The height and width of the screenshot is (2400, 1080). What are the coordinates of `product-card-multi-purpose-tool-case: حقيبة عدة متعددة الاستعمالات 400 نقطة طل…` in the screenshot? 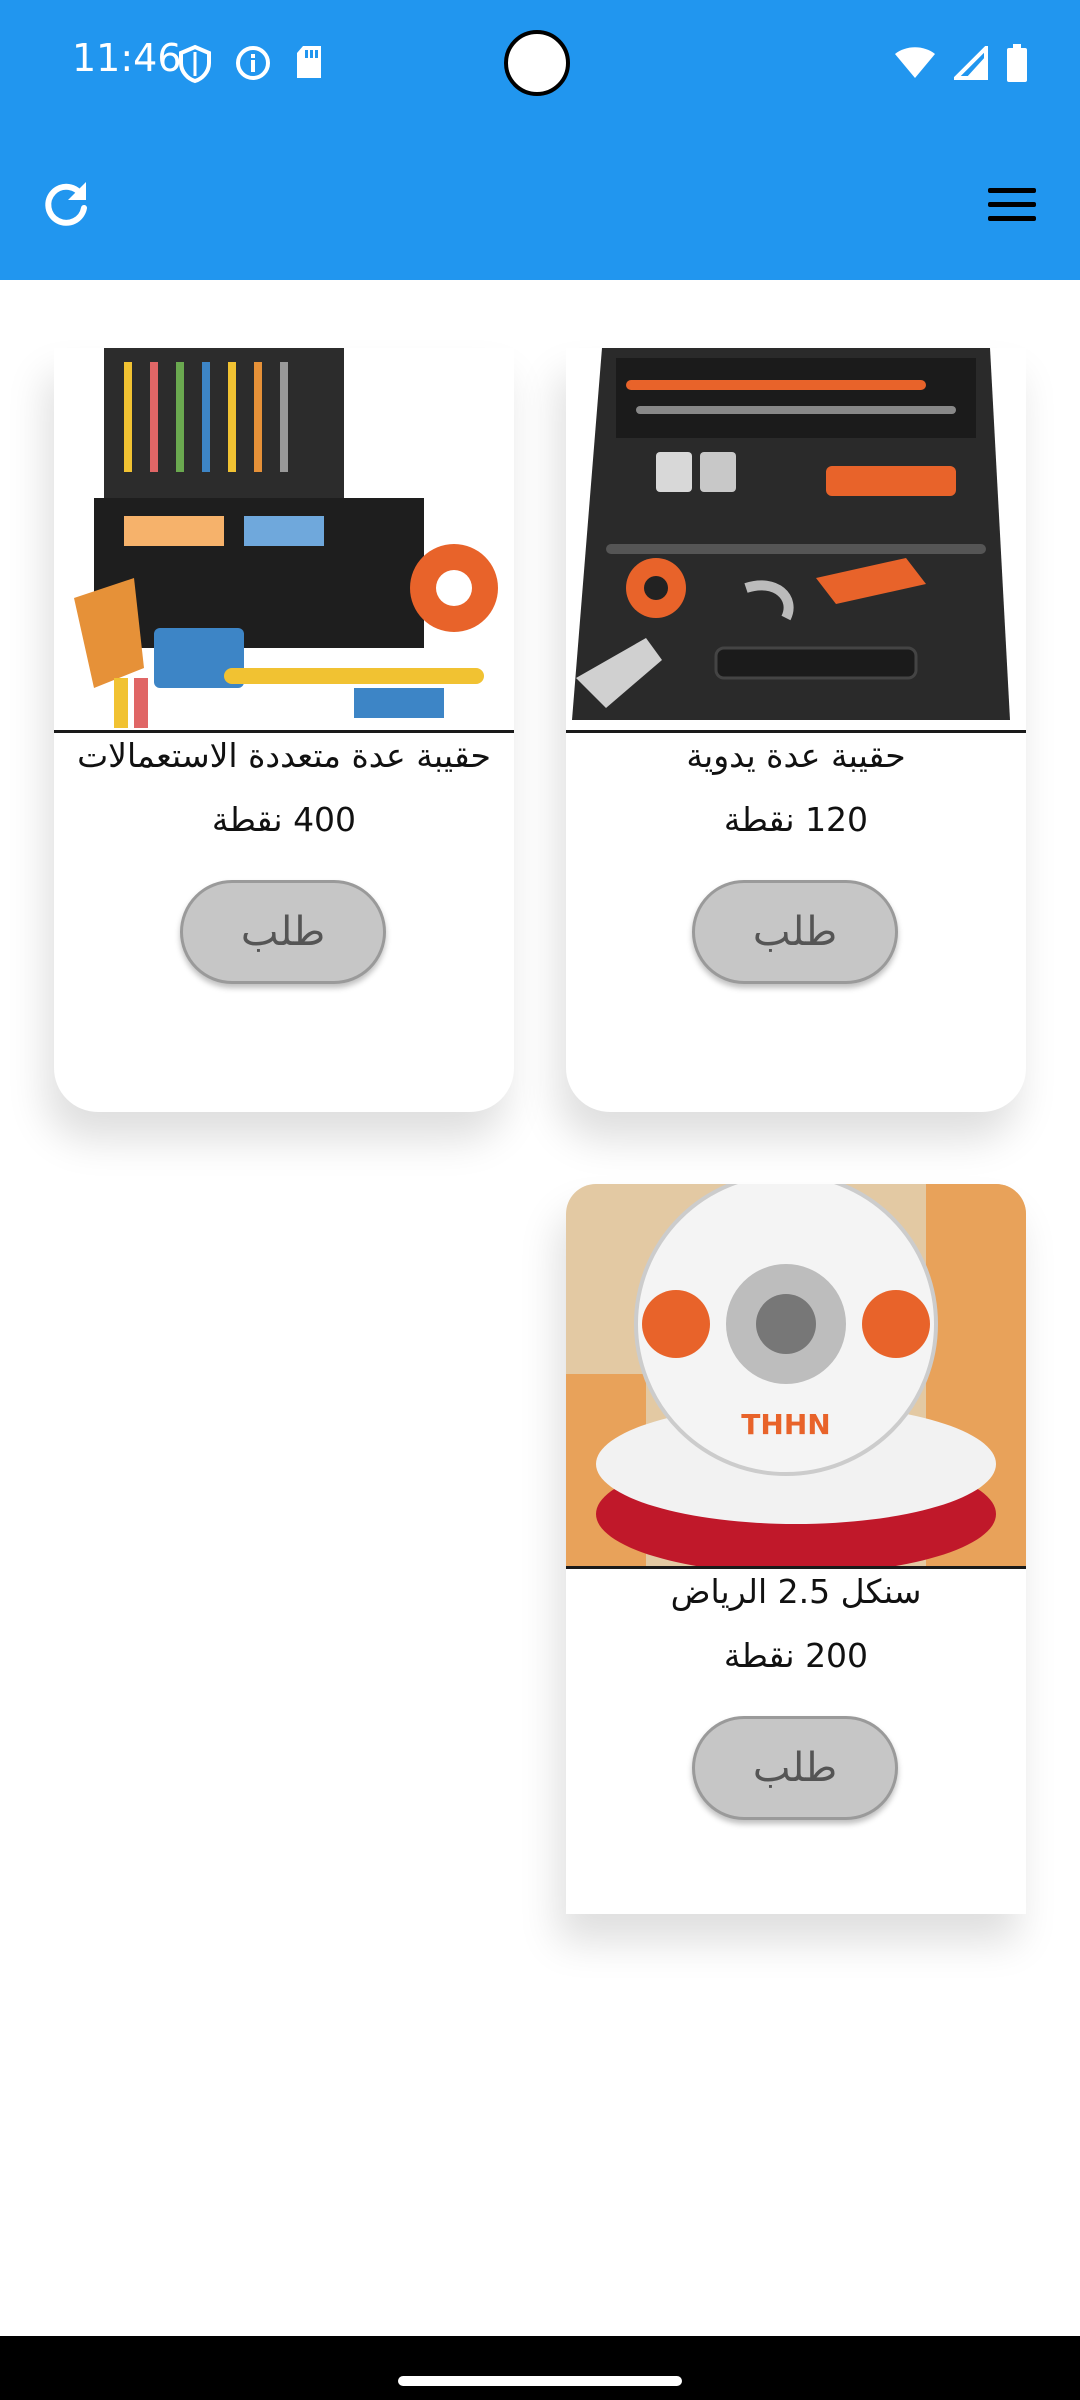 It's located at (284, 730).